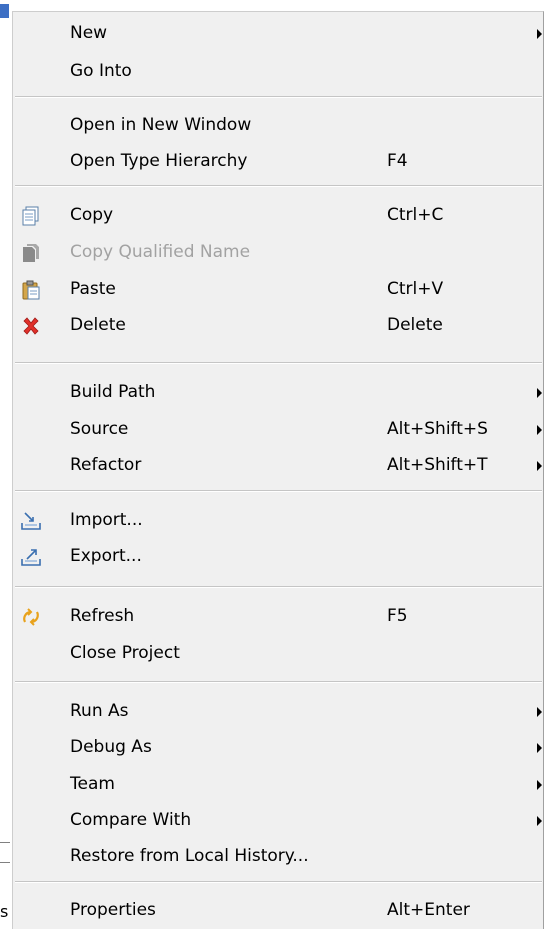  What do you see at coordinates (106, 465) in the screenshot?
I see `menu-item-label: Refactor` at bounding box center [106, 465].